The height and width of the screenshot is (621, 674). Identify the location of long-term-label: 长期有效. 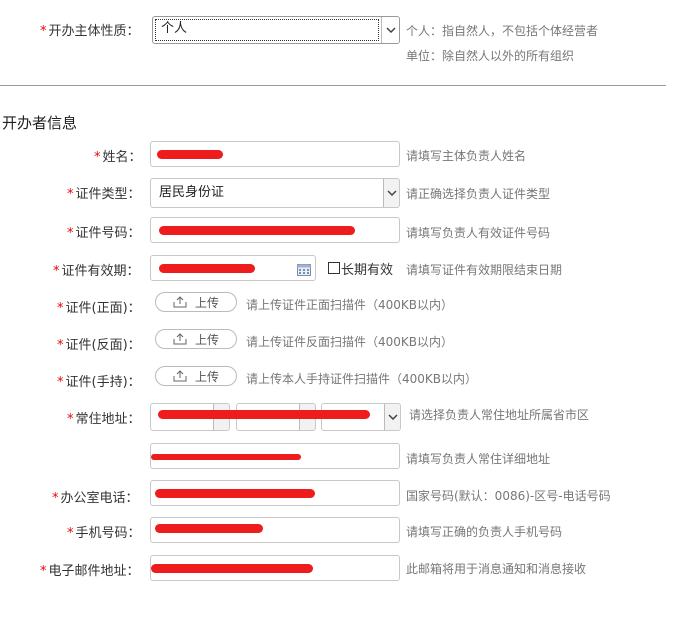
(367, 270).